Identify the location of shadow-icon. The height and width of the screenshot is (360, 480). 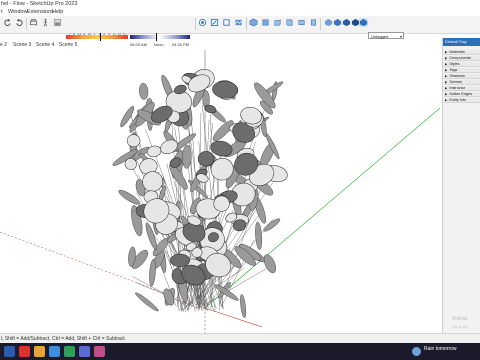
(57, 22).